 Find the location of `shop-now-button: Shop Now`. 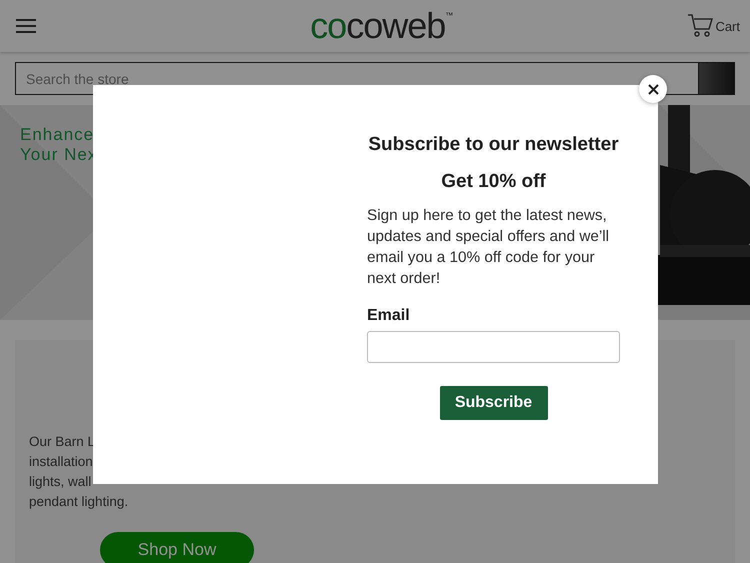

shop-now-button: Shop Now is located at coordinates (177, 547).